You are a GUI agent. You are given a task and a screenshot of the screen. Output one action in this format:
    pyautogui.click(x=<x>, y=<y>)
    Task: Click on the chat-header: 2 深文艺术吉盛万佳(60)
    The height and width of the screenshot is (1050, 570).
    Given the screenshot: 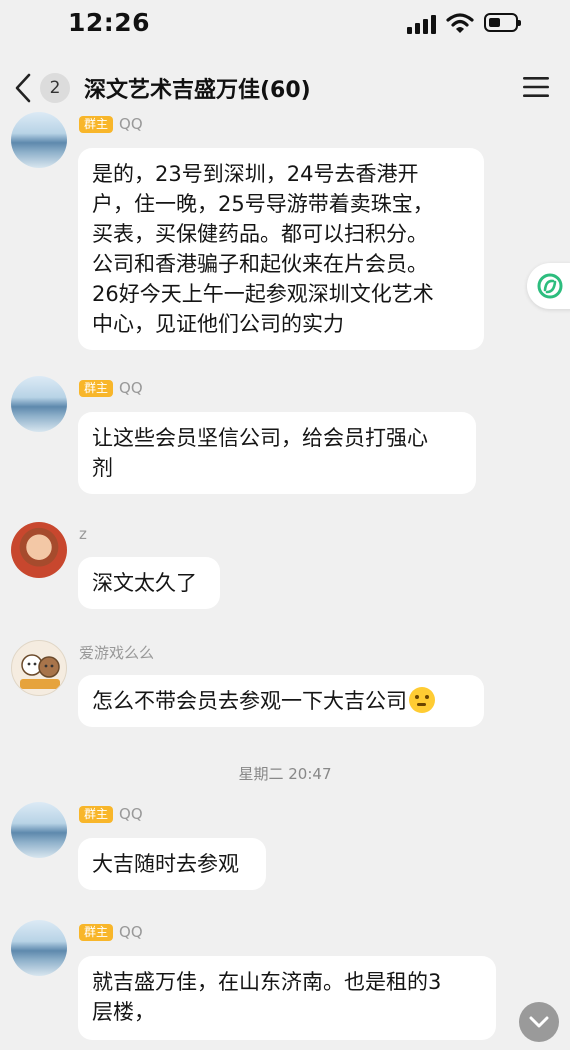 What is the action you would take?
    pyautogui.click(x=285, y=88)
    